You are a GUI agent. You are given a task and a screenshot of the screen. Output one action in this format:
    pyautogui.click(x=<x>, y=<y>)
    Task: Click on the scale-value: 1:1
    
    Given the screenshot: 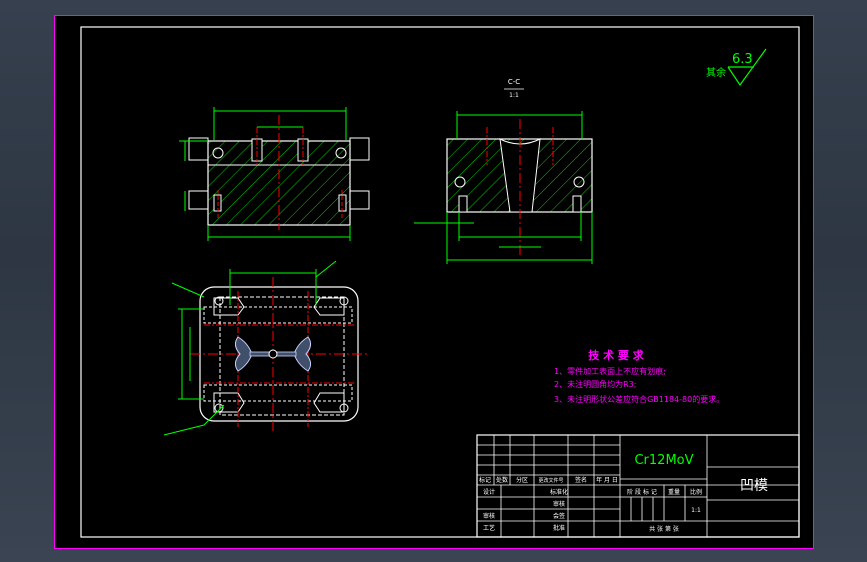 What is the action you would take?
    pyautogui.click(x=696, y=510)
    